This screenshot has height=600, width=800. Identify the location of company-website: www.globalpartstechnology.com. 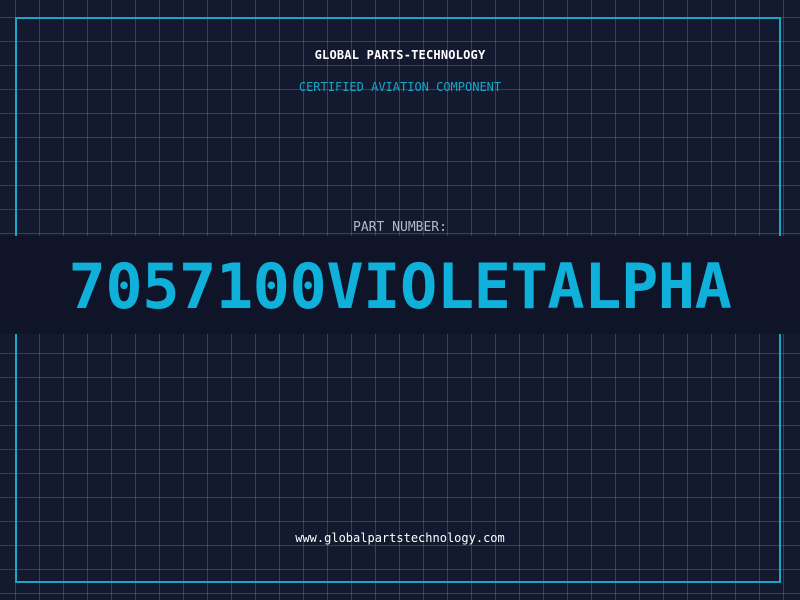
(400, 538).